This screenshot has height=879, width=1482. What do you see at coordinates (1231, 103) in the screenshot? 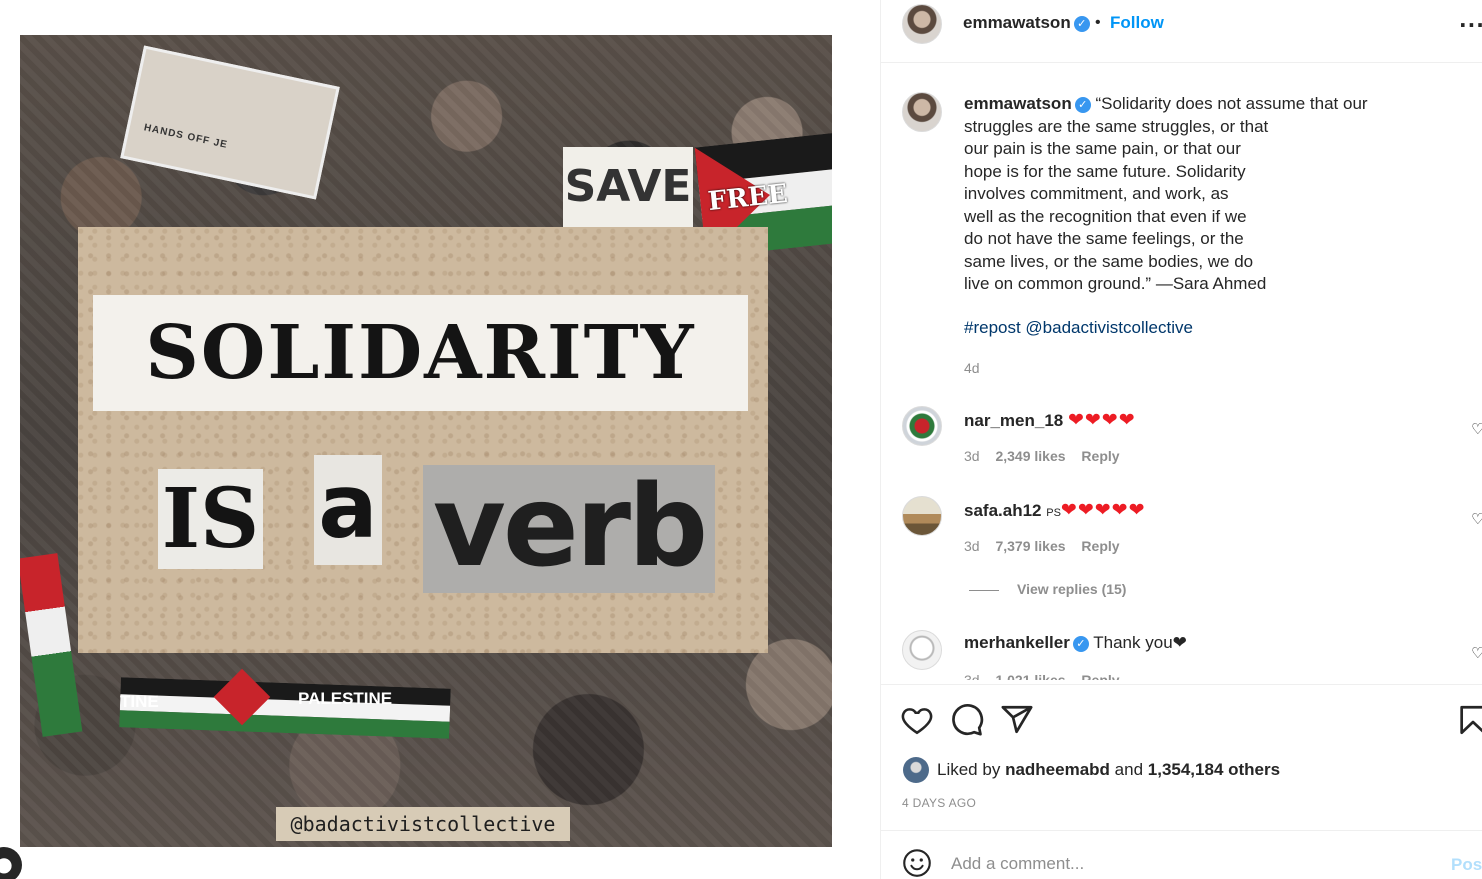
I see `caption-line: “Solidarity does not assume that our` at bounding box center [1231, 103].